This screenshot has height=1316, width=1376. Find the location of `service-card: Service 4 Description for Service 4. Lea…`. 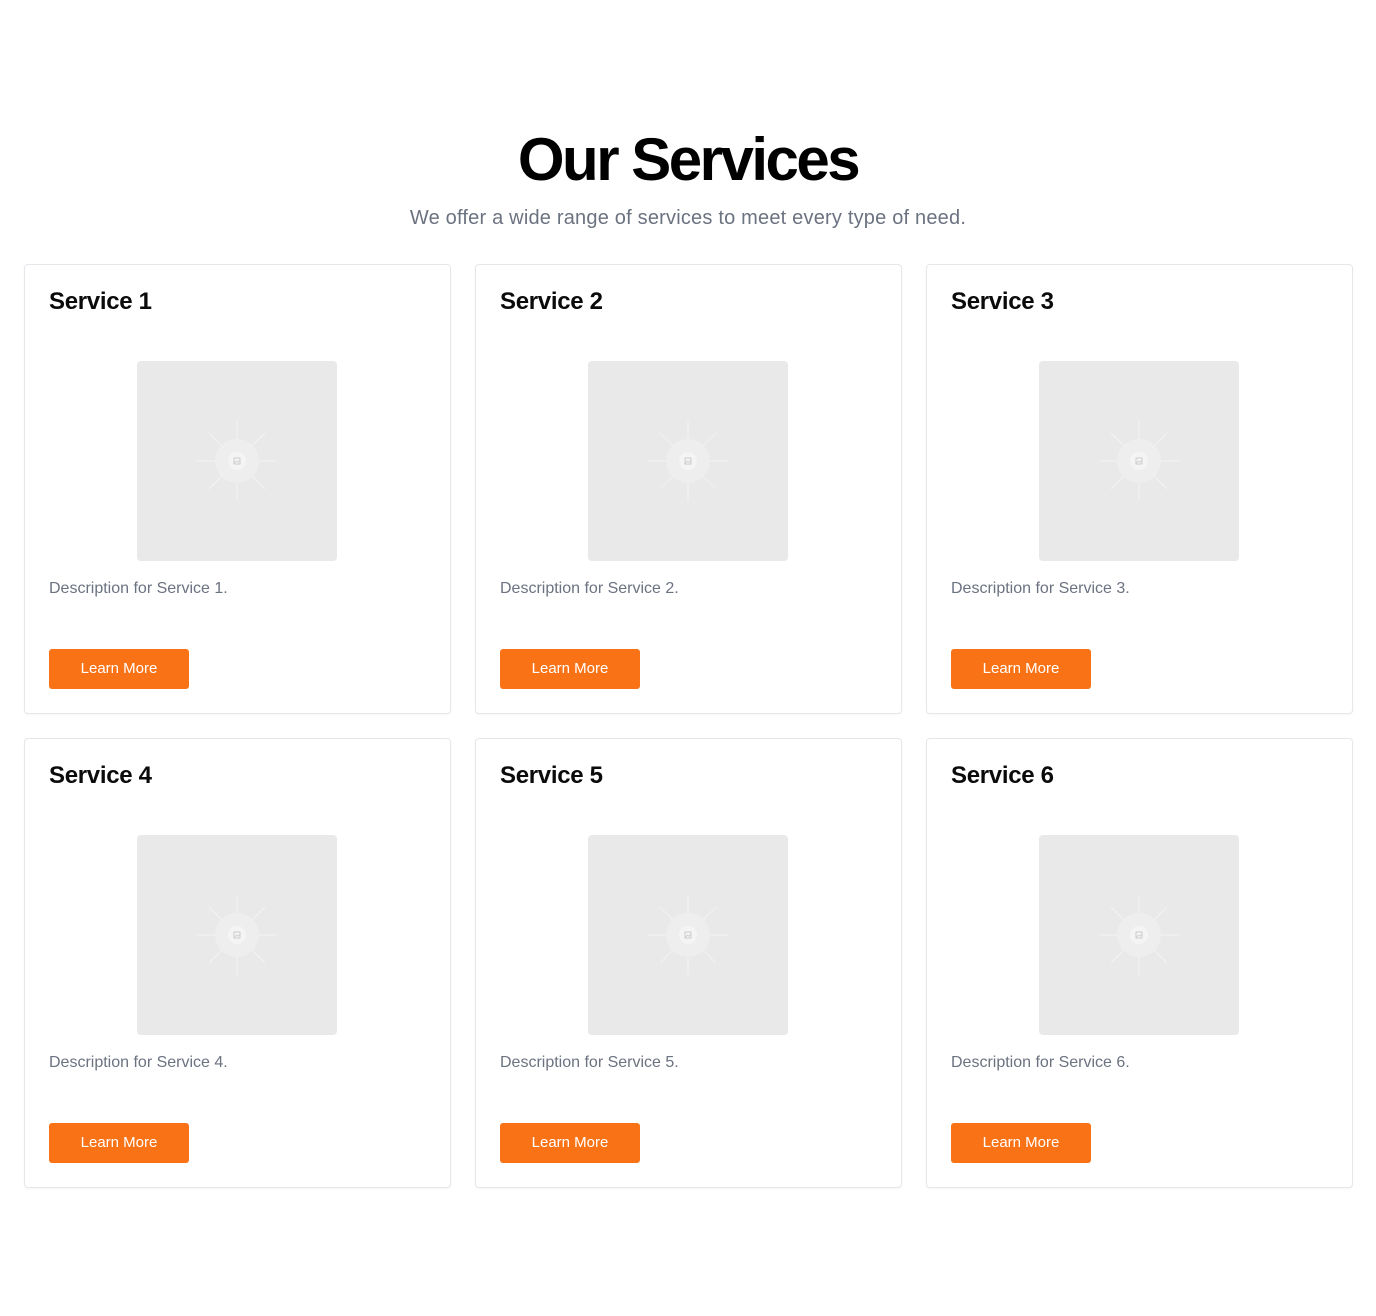

service-card: Service 4 Description for Service 4. Lea… is located at coordinates (237, 963).